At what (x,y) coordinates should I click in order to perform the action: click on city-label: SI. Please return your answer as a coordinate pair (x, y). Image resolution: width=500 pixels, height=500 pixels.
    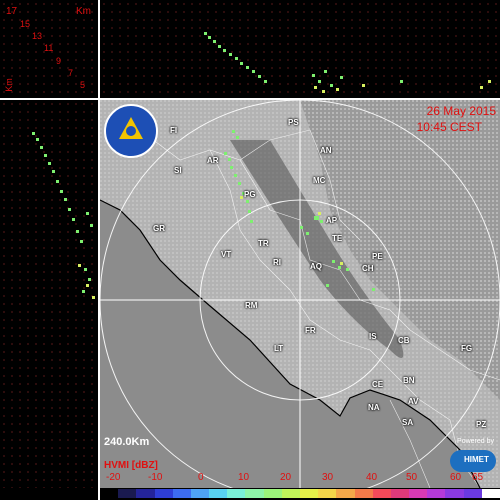
    Looking at the image, I should click on (178, 170).